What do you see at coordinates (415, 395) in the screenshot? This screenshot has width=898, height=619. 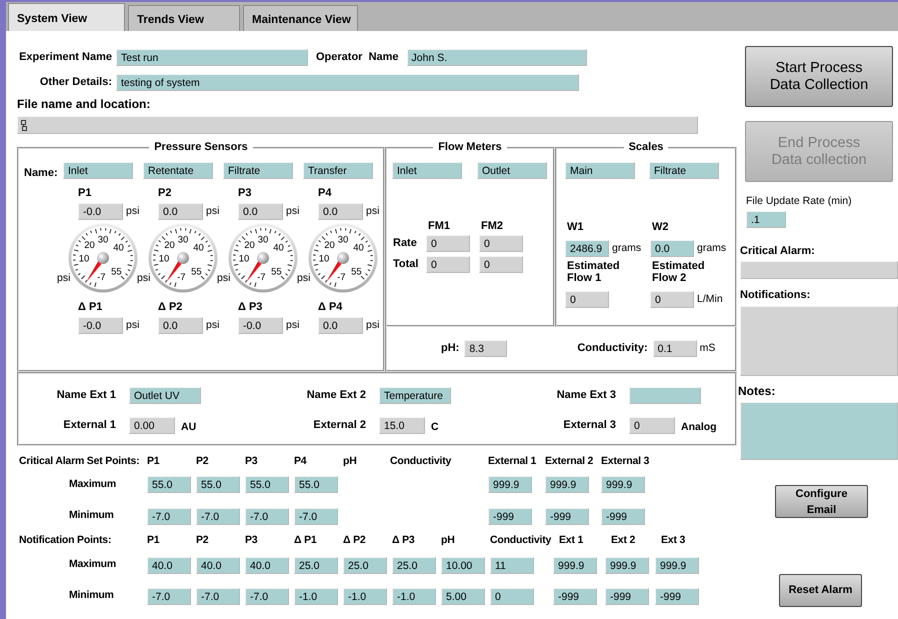 I see `input-field: Temperature` at bounding box center [415, 395].